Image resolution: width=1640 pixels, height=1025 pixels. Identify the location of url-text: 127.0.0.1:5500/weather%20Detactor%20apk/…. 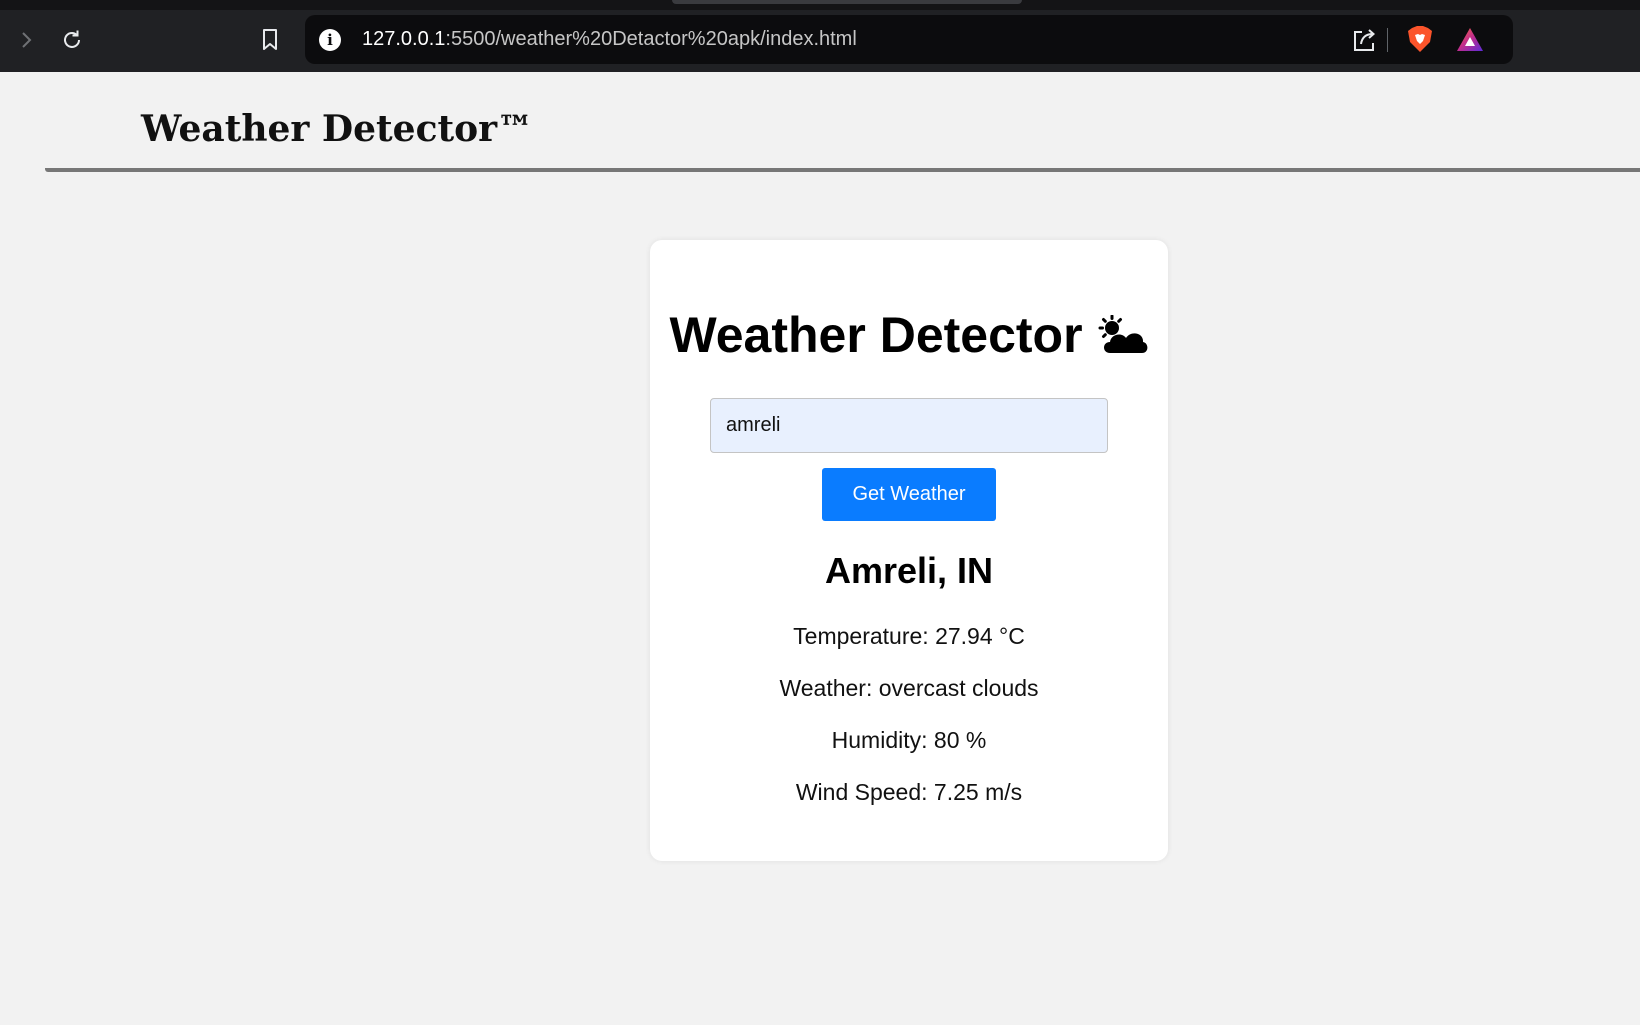
(609, 39).